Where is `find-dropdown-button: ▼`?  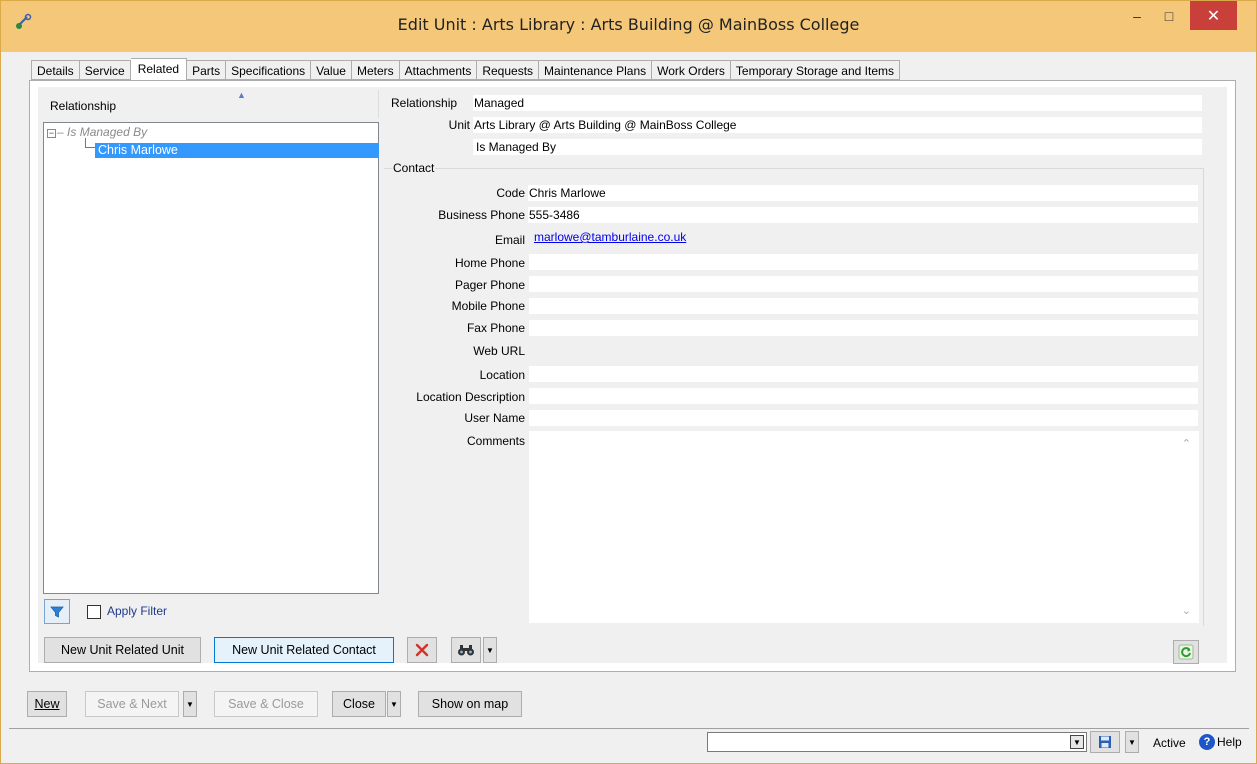
find-dropdown-button: ▼ is located at coordinates (490, 650).